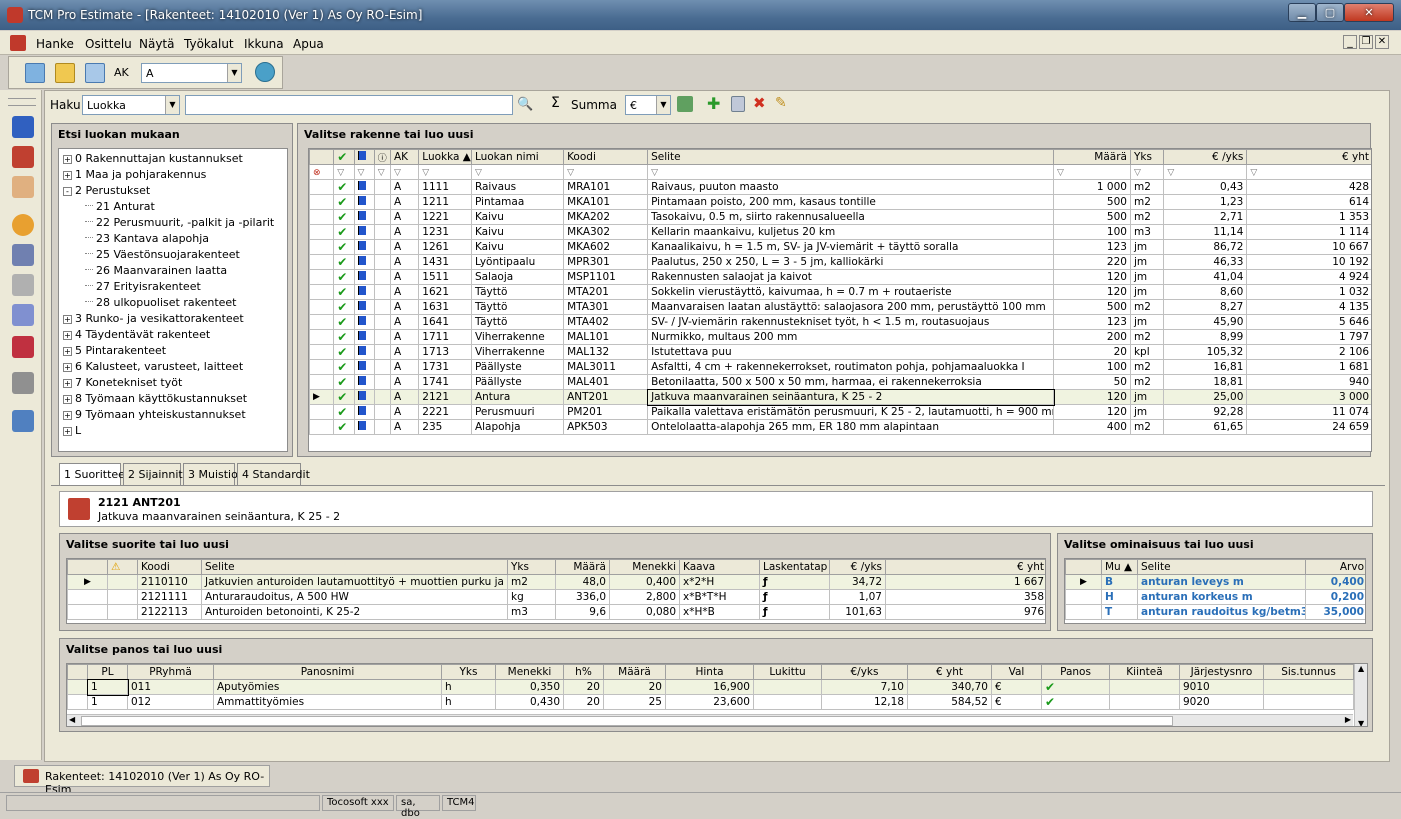  Describe the element at coordinates (1092, 292) in the screenshot. I see `cell-maara: 120` at that location.